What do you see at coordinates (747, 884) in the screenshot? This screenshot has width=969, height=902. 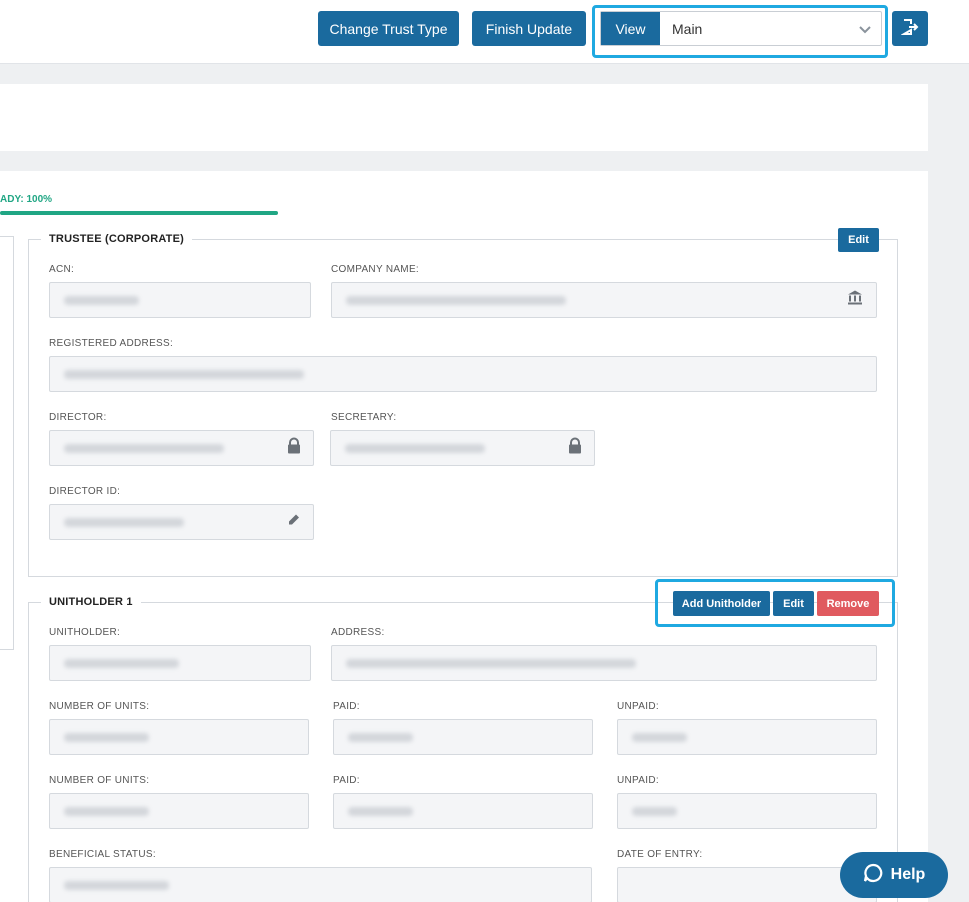 I see `date-of-entry-field` at bounding box center [747, 884].